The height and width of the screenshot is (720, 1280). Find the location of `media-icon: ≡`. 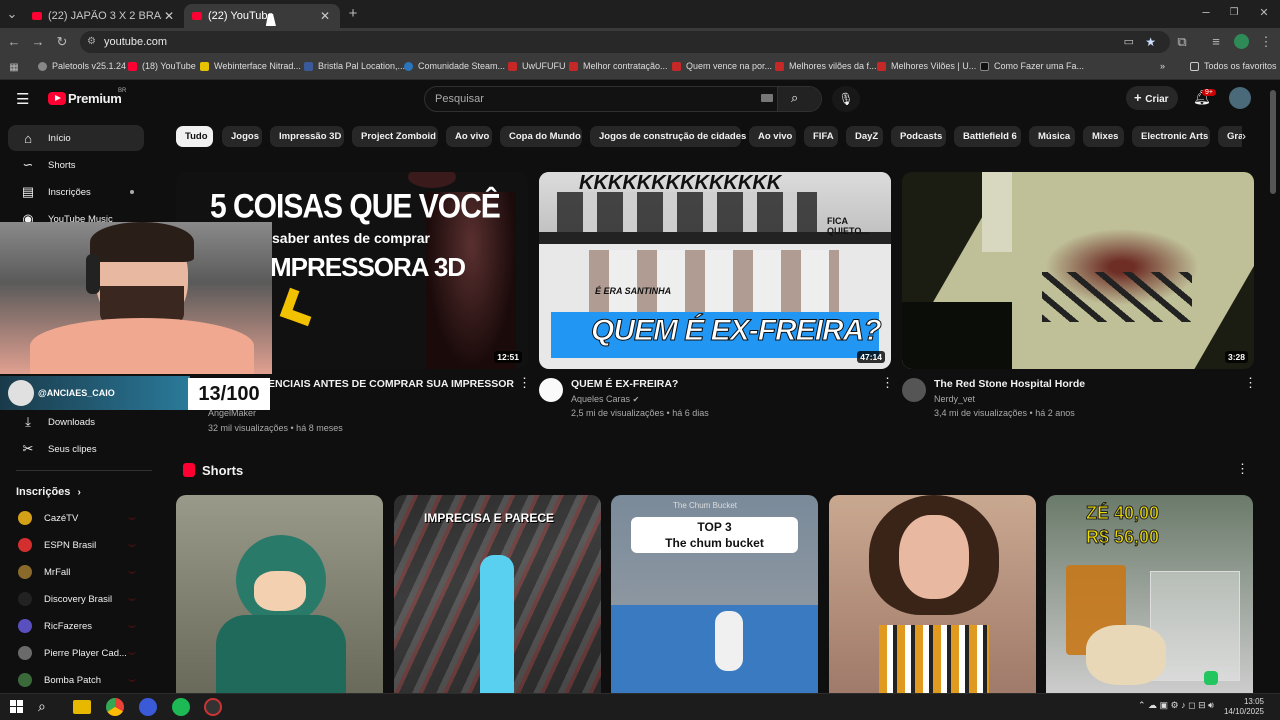

media-icon: ≡ is located at coordinates (1216, 42).